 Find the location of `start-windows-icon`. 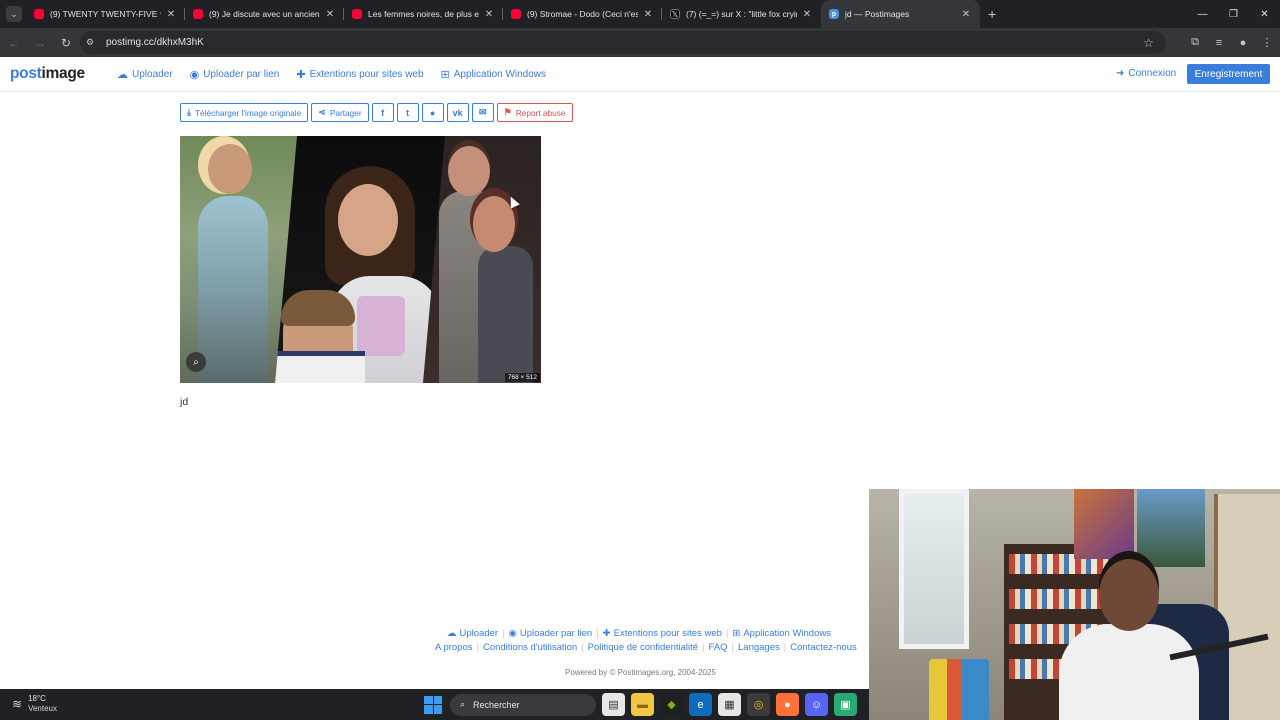

start-windows-icon is located at coordinates (433, 704).